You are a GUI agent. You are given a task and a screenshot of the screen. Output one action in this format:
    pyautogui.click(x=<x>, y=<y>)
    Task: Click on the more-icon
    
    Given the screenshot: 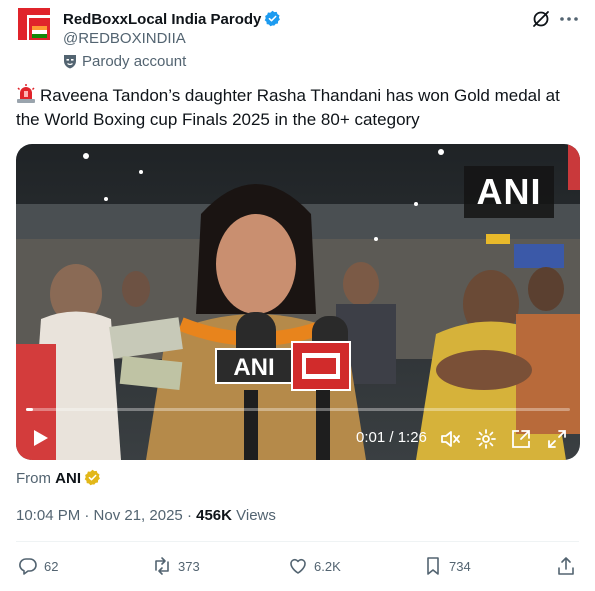 What is the action you would take?
    pyautogui.click(x=569, y=19)
    